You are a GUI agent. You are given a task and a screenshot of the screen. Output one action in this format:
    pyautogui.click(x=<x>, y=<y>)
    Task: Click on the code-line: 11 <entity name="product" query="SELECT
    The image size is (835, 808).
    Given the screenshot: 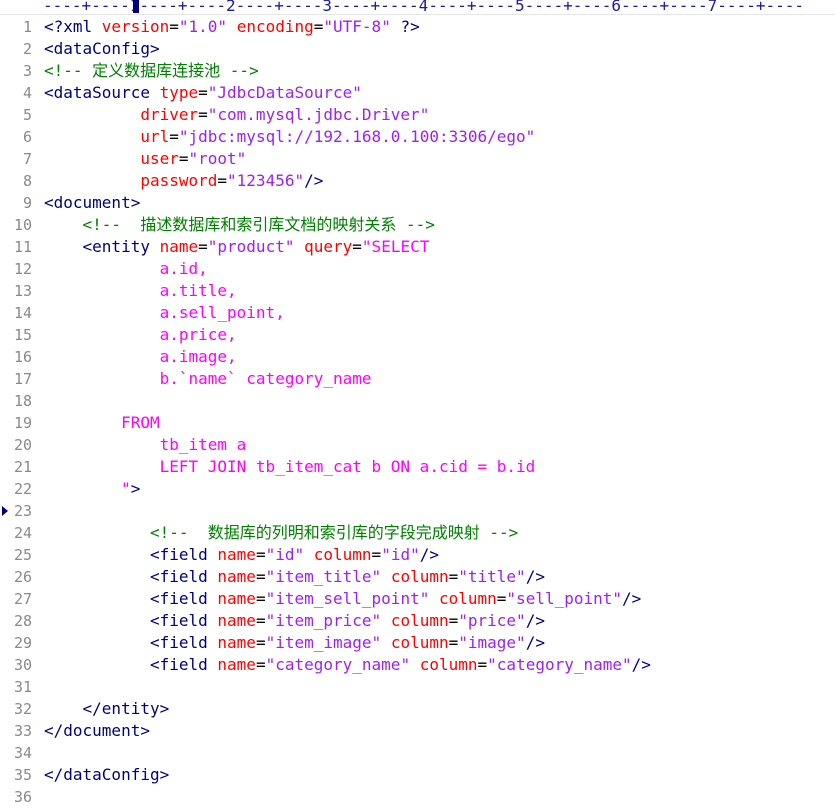 What is the action you would take?
    pyautogui.click(x=417, y=247)
    